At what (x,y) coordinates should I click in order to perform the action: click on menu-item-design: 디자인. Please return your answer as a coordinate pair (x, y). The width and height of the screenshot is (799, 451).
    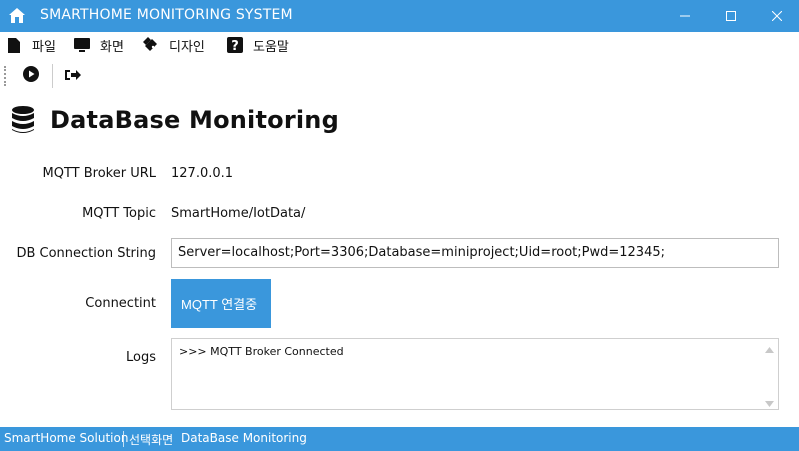
    Looking at the image, I should click on (174, 45).